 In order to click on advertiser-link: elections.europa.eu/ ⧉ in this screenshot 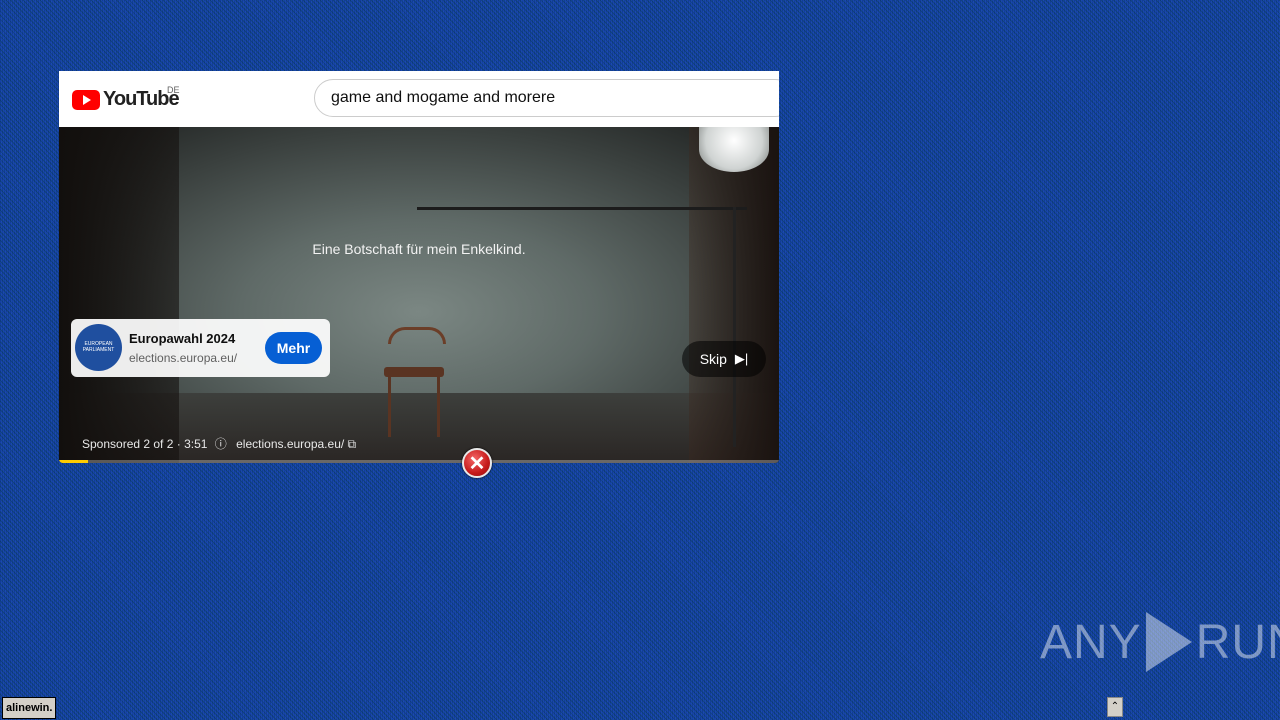, I will do `click(296, 444)`.